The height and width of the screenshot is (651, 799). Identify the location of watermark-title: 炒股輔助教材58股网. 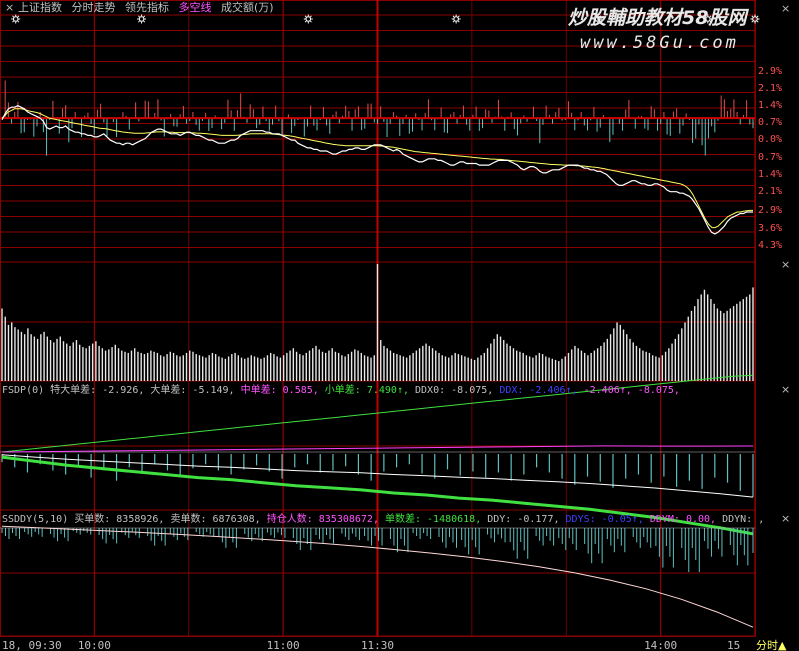
(658, 18).